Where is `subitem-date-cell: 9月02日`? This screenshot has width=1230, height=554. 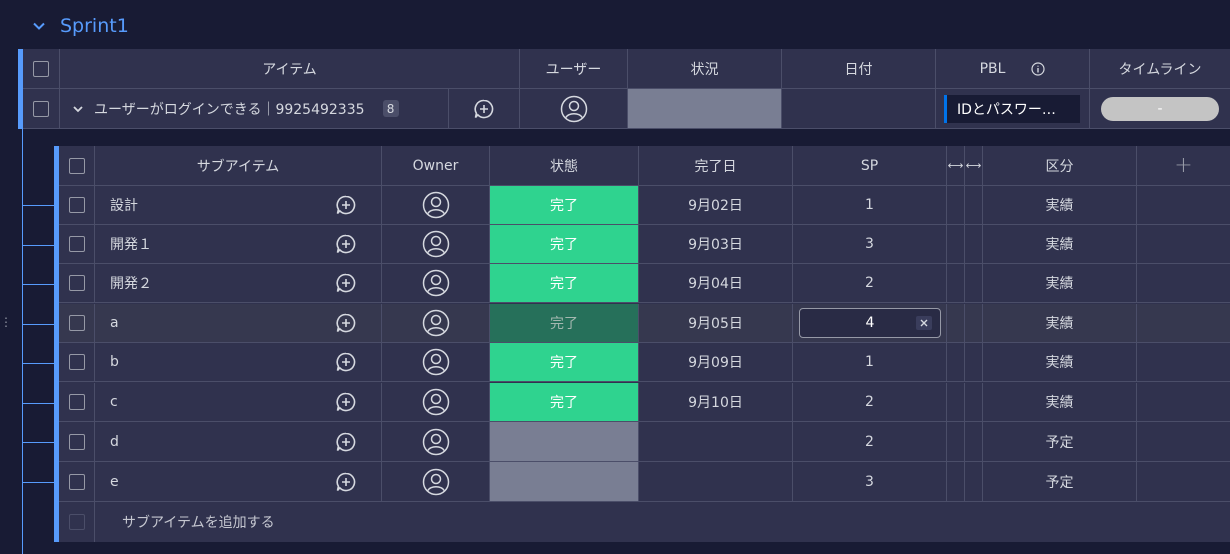
subitem-date-cell: 9月02日 is located at coordinates (716, 205).